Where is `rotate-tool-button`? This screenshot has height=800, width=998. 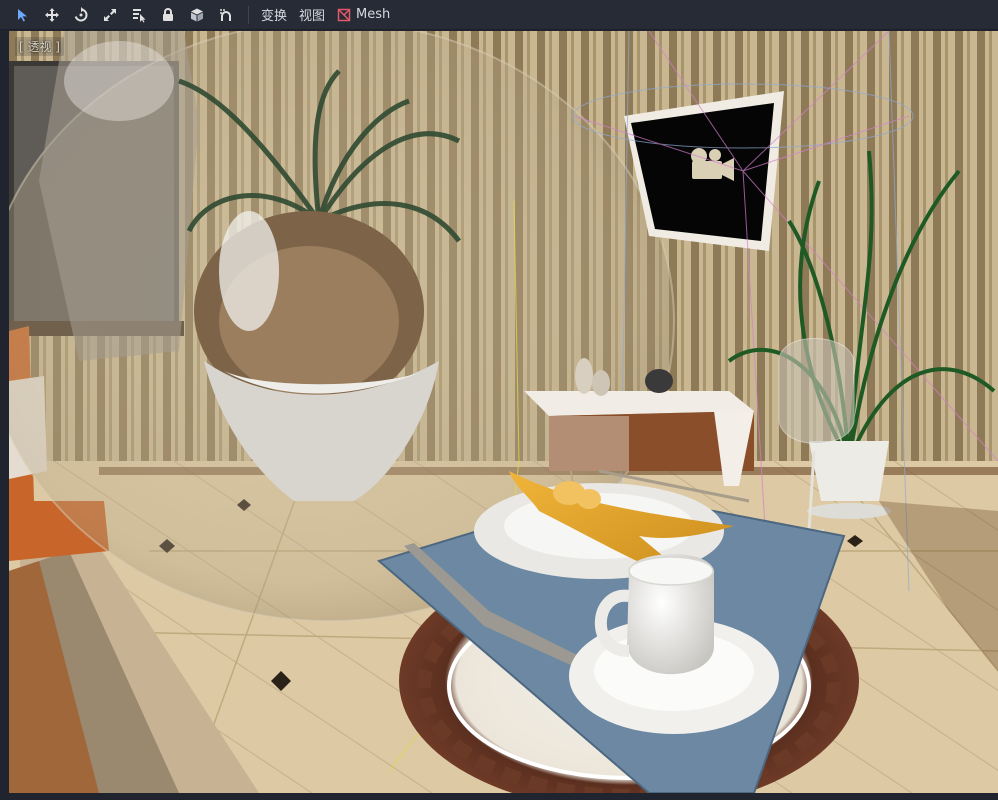 rotate-tool-button is located at coordinates (81, 15).